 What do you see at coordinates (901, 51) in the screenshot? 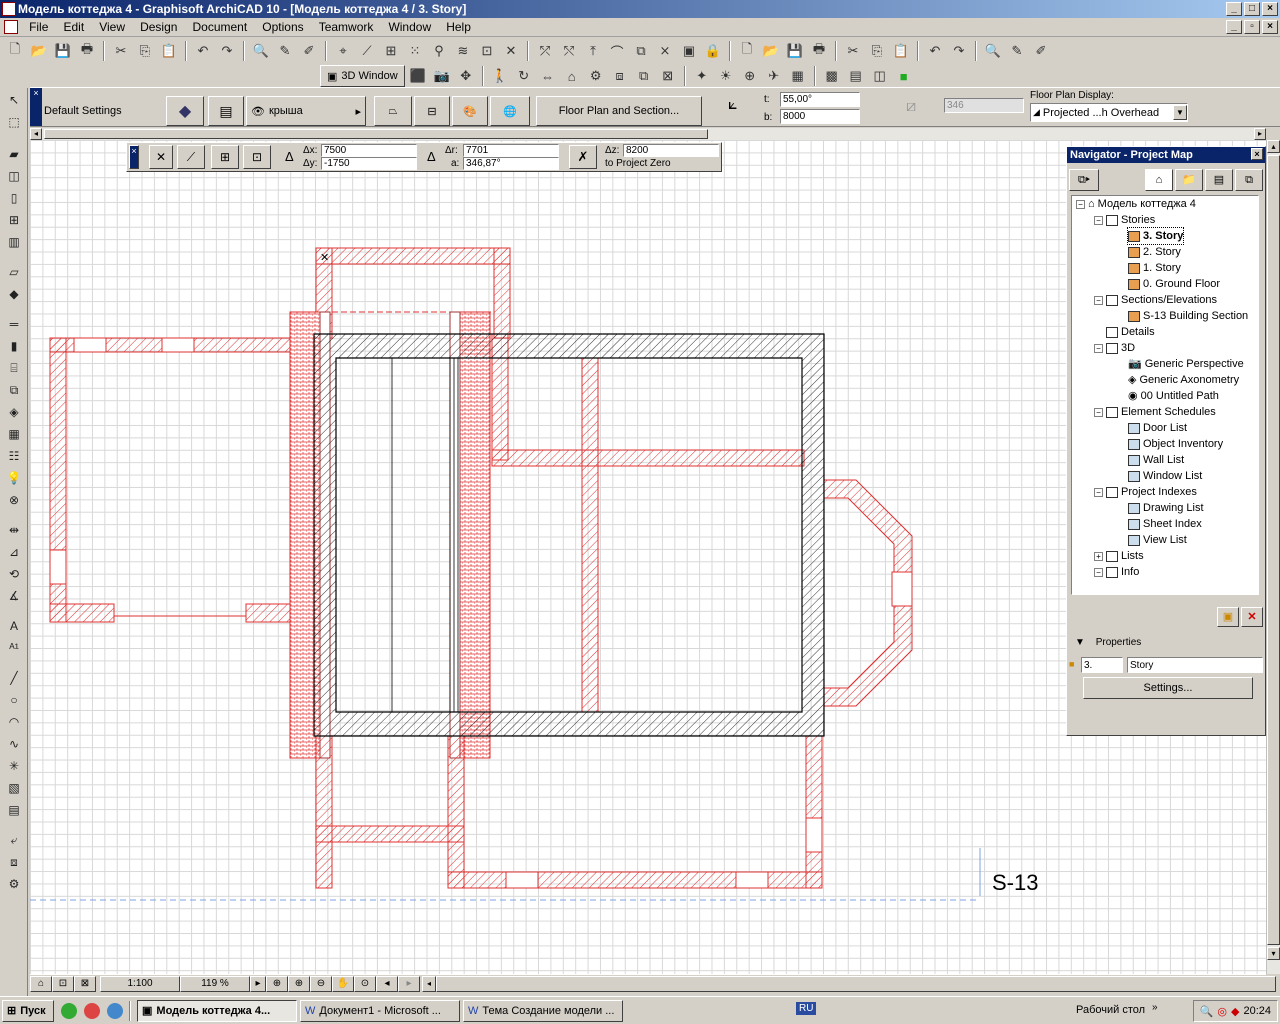
I see `paste-icon-2: 📋` at bounding box center [901, 51].